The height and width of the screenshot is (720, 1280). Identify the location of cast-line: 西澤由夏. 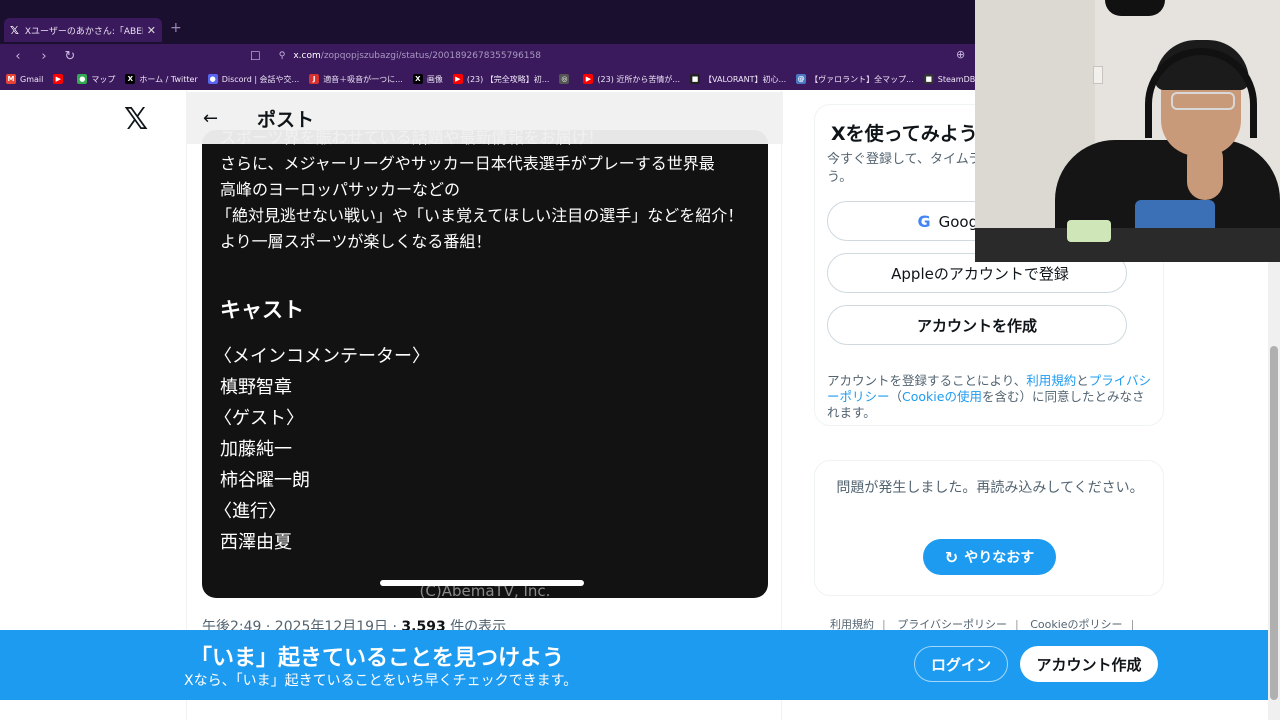
(256, 542).